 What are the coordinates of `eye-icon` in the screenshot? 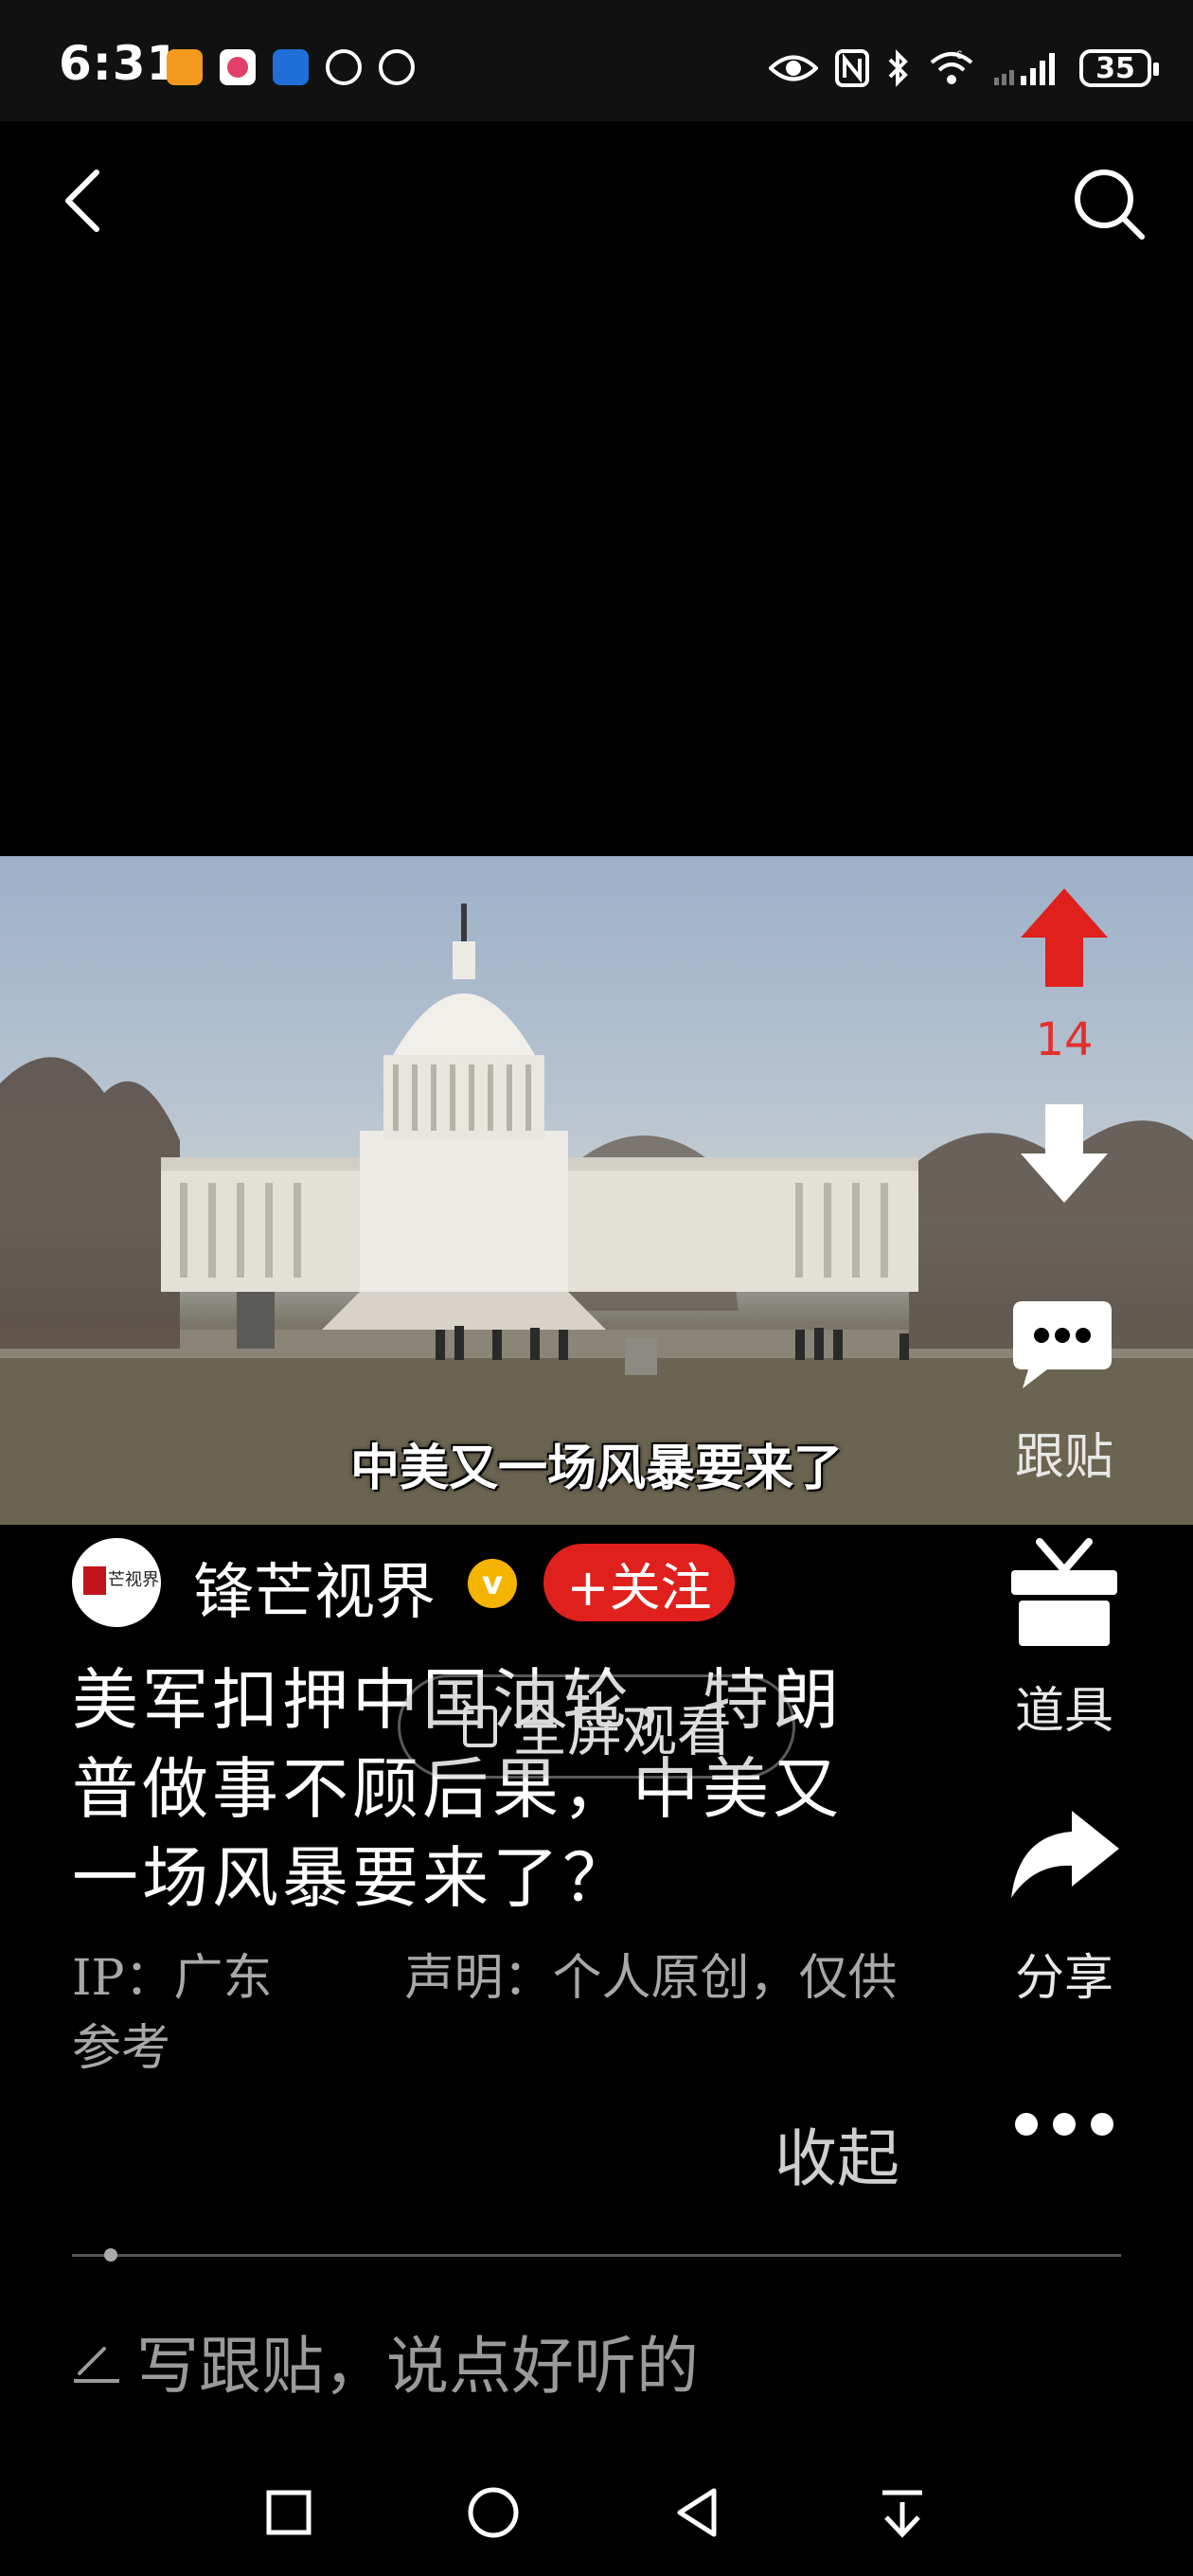 It's located at (793, 68).